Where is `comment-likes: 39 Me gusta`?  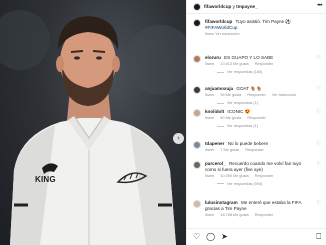 comment-likes: 39 Me gusta is located at coordinates (230, 95).